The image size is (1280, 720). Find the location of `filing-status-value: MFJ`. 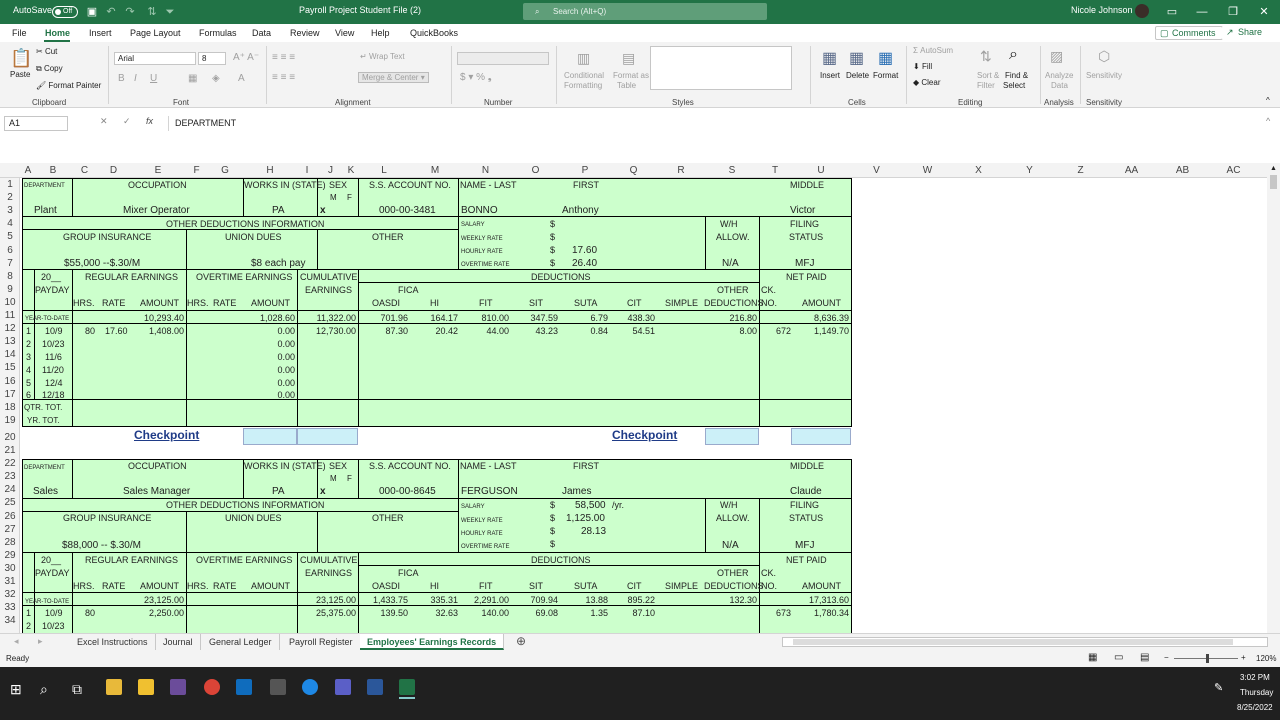

filing-status-value: MFJ is located at coordinates (804, 263).